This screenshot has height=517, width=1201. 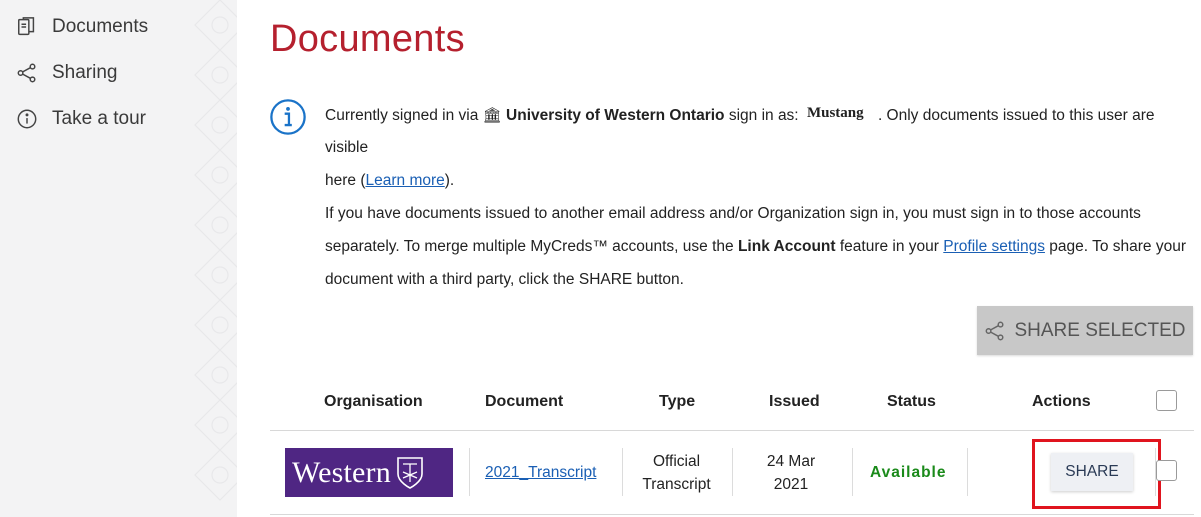 What do you see at coordinates (791, 484) in the screenshot?
I see `issued-text: 2021` at bounding box center [791, 484].